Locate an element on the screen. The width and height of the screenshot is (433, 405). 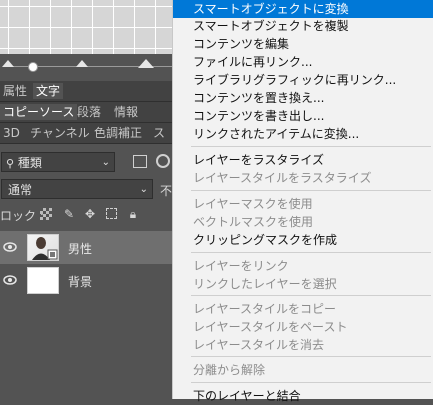
menu-item-rasterize-layer: レイヤーをラスタライズ is located at coordinates (303, 160).